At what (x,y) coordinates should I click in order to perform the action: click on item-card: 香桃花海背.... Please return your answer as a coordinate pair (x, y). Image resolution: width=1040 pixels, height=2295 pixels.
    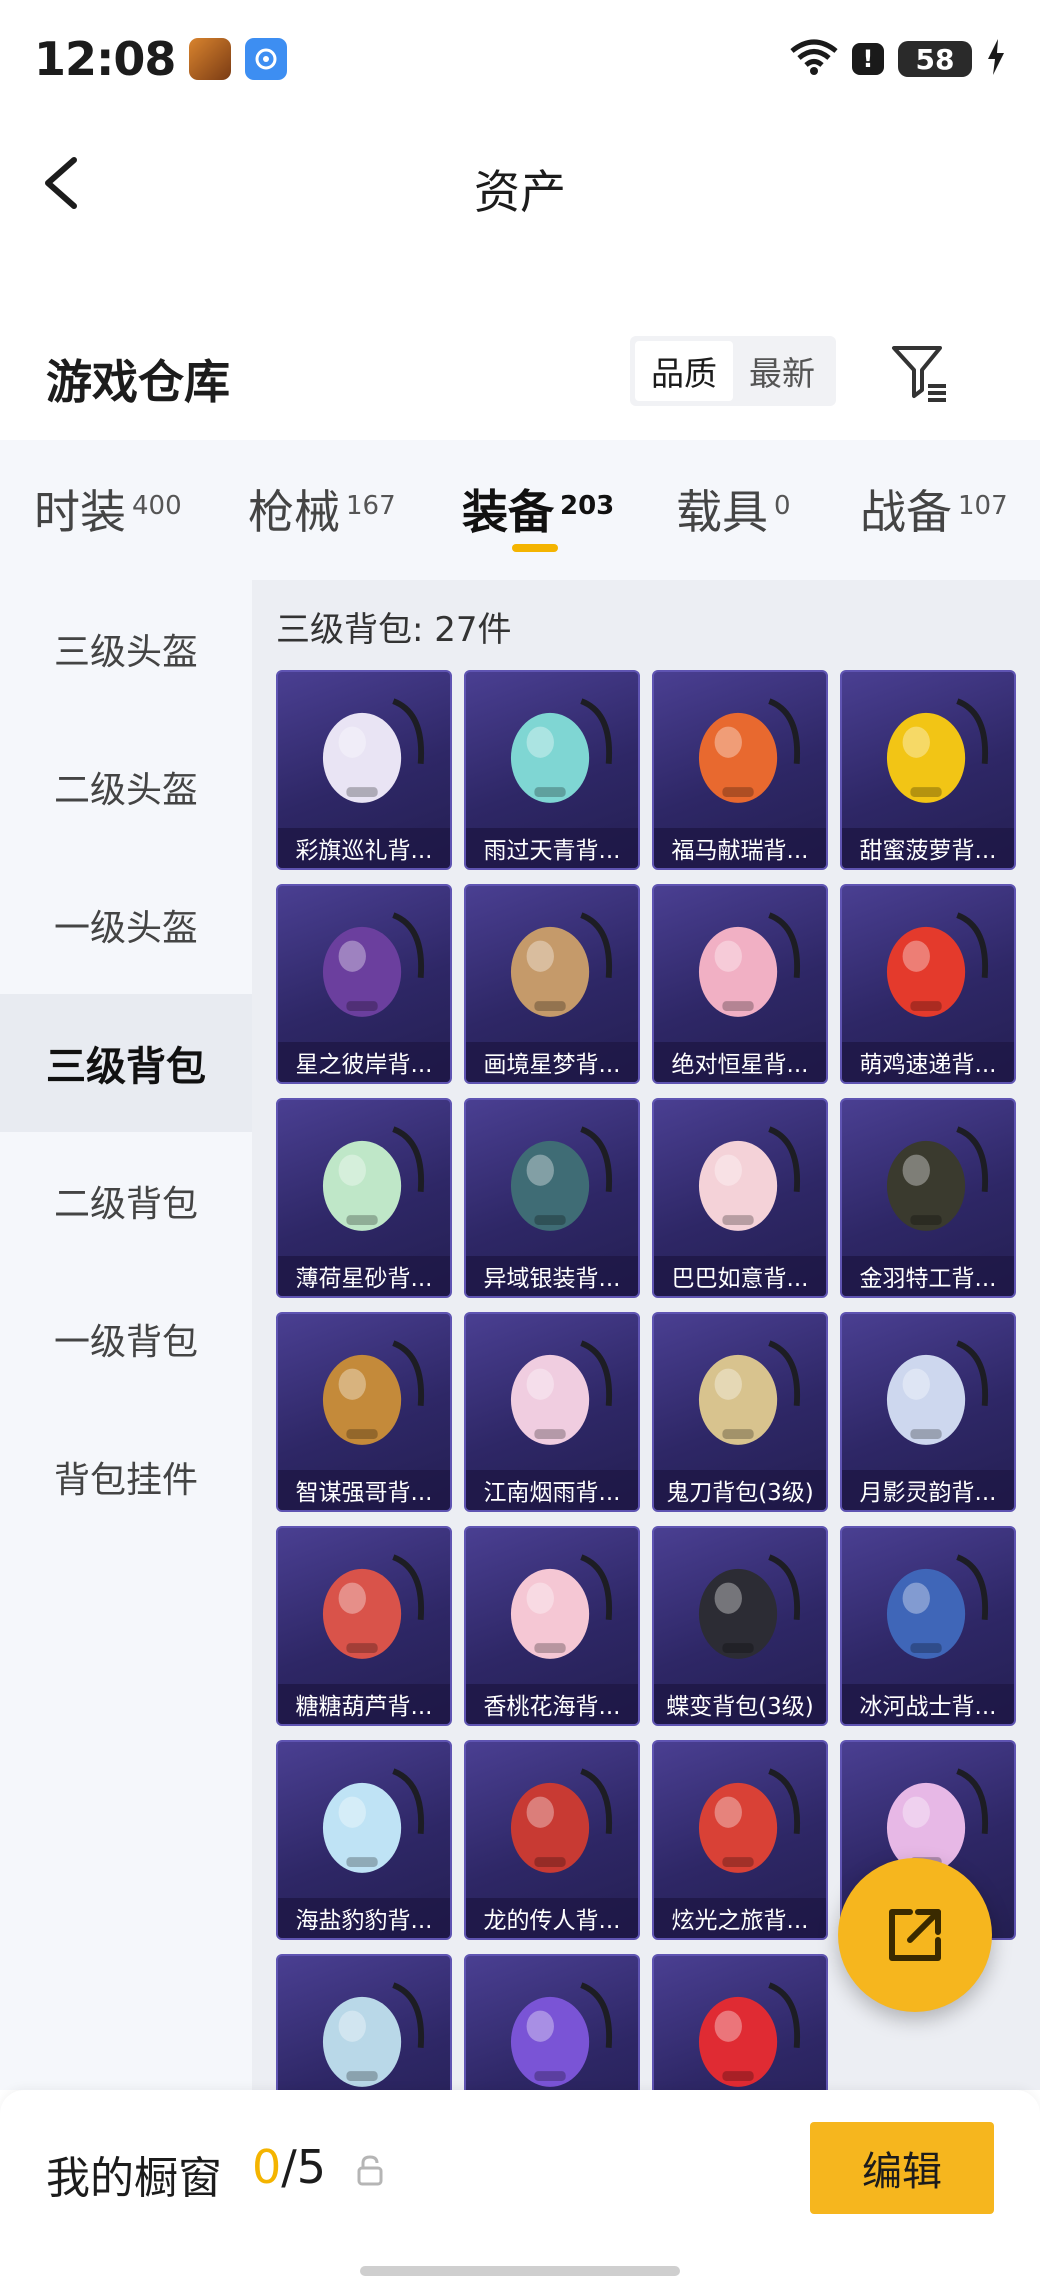
    Looking at the image, I should click on (552, 1626).